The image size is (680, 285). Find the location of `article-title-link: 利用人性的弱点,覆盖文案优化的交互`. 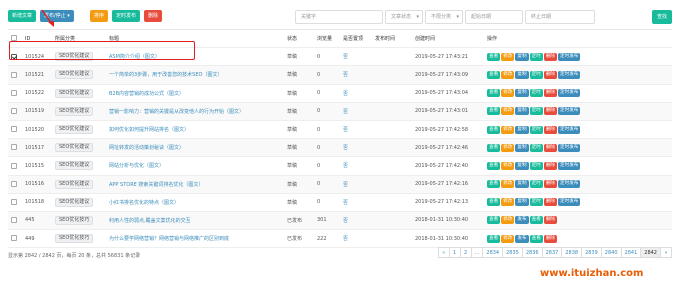

article-title-link: 利用人性的弱点,覆盖文案优化的交互 is located at coordinates (150, 221).